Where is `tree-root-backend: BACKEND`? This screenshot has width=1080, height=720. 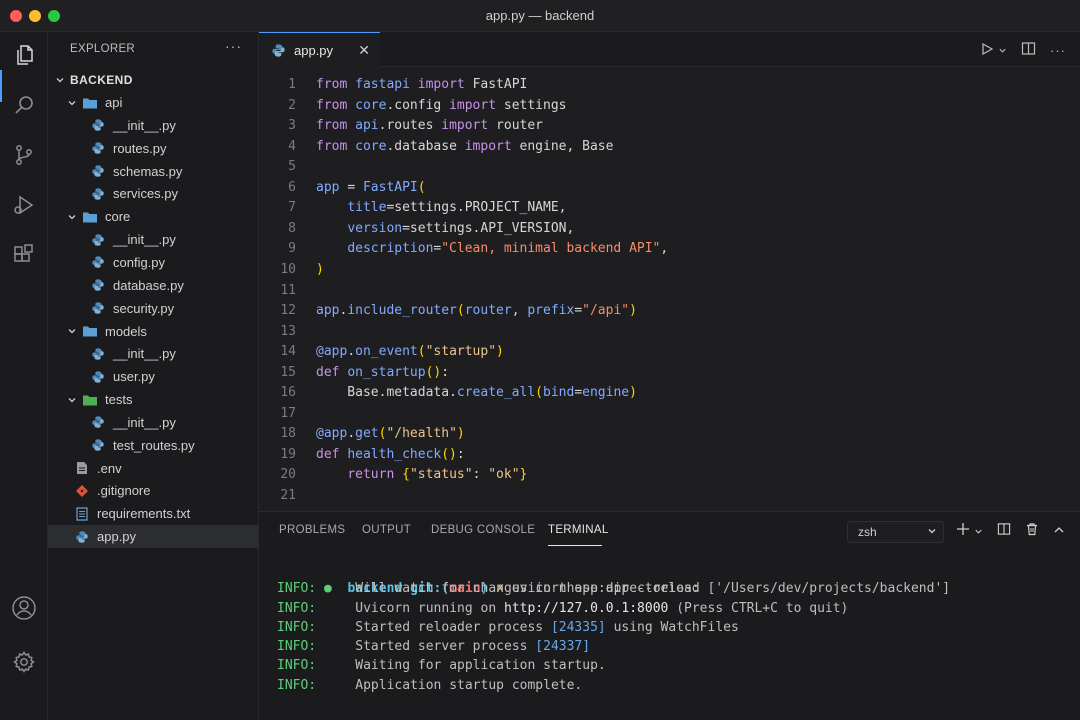
tree-root-backend: BACKEND is located at coordinates (153, 79).